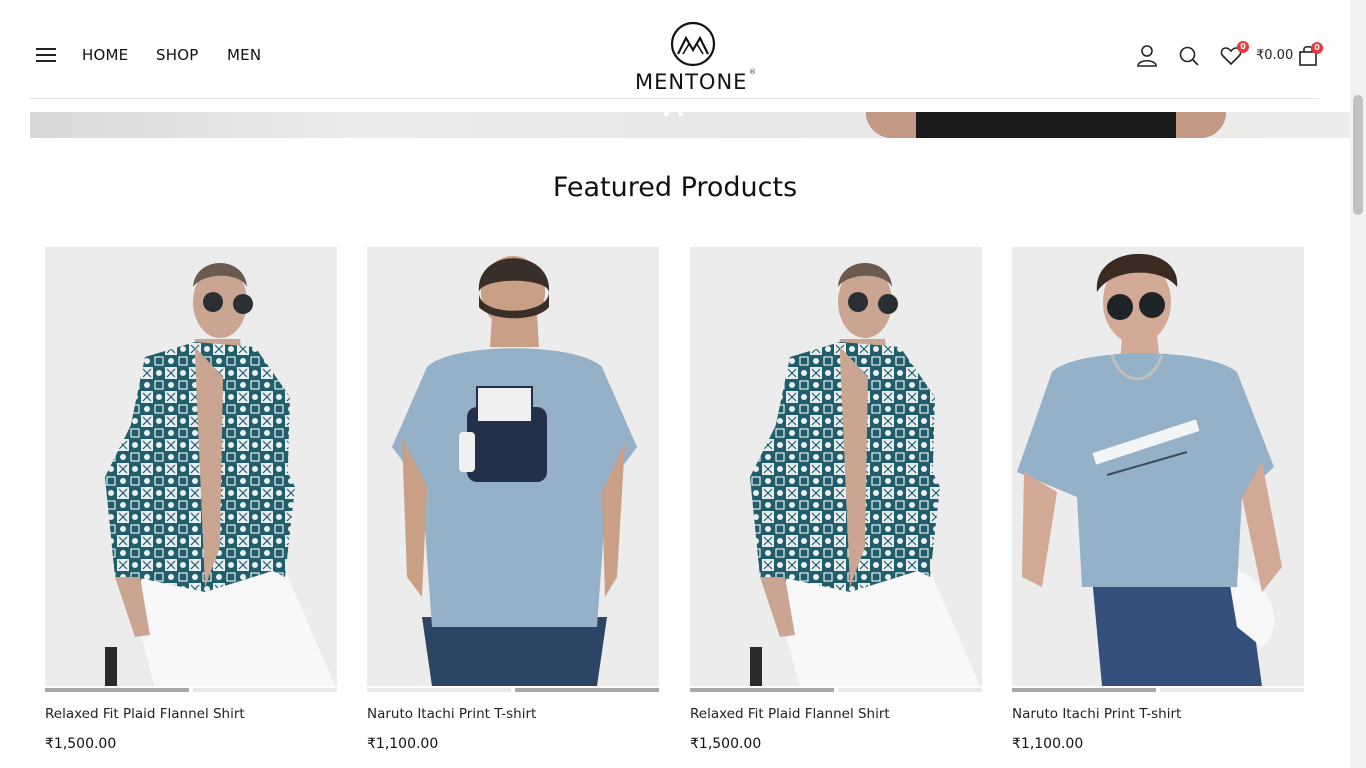  What do you see at coordinates (674, 98) in the screenshot?
I see `header-divider` at bounding box center [674, 98].